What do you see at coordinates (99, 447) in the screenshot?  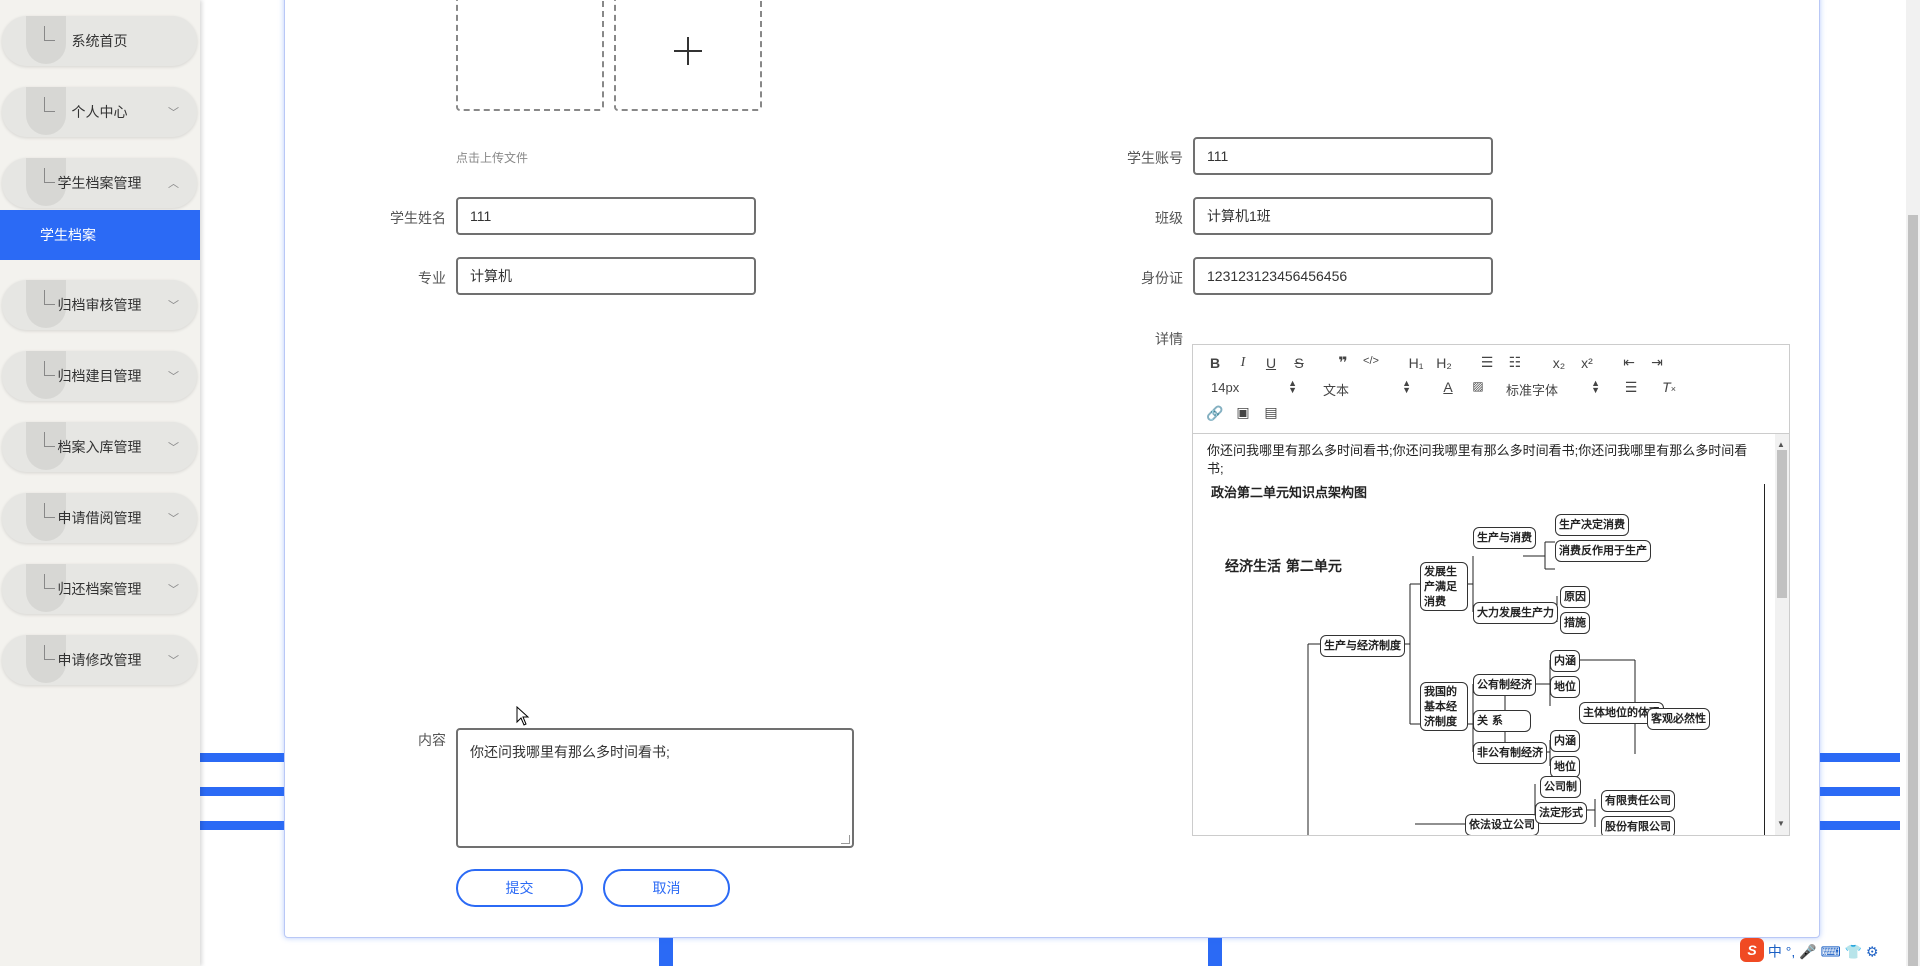 I see `sidebar-item-archive-storage: 档案入库管理 ﹀` at bounding box center [99, 447].